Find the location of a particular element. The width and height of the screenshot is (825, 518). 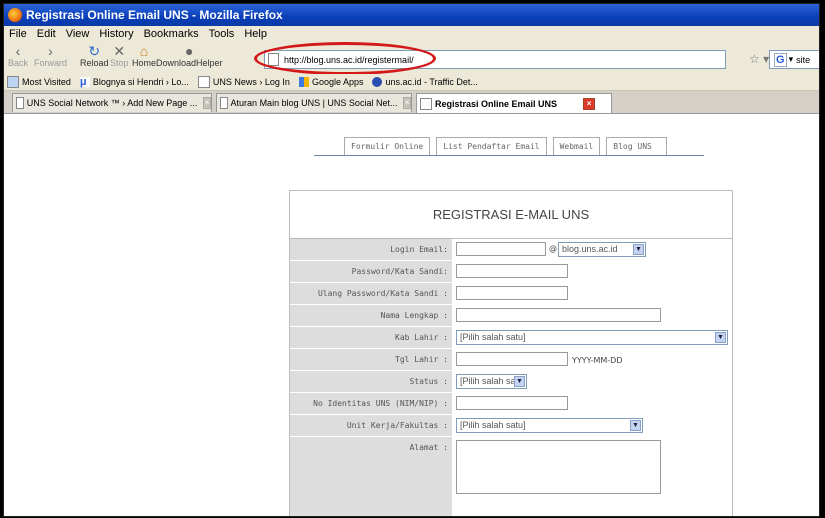

back-arrow-icon: ‹ is located at coordinates (18, 51).